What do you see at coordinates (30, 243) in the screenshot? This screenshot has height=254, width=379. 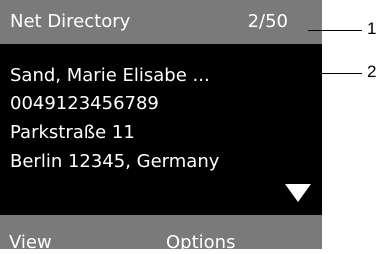 I see `view-button: View` at bounding box center [30, 243].